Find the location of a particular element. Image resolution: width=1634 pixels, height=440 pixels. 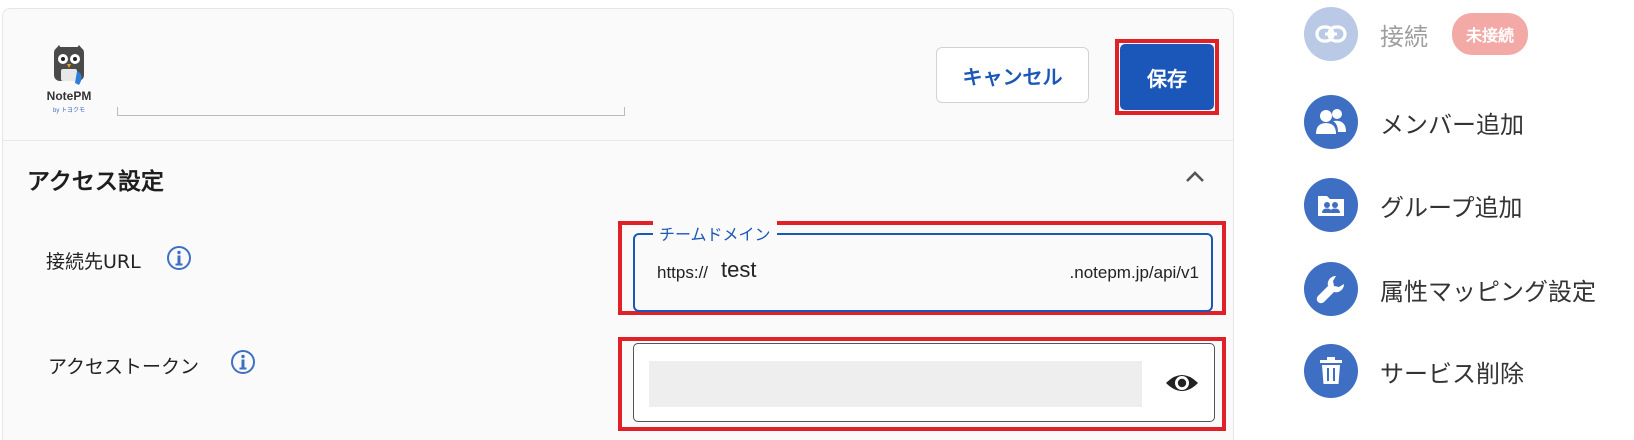

group-folder-icon is located at coordinates (1331, 205).